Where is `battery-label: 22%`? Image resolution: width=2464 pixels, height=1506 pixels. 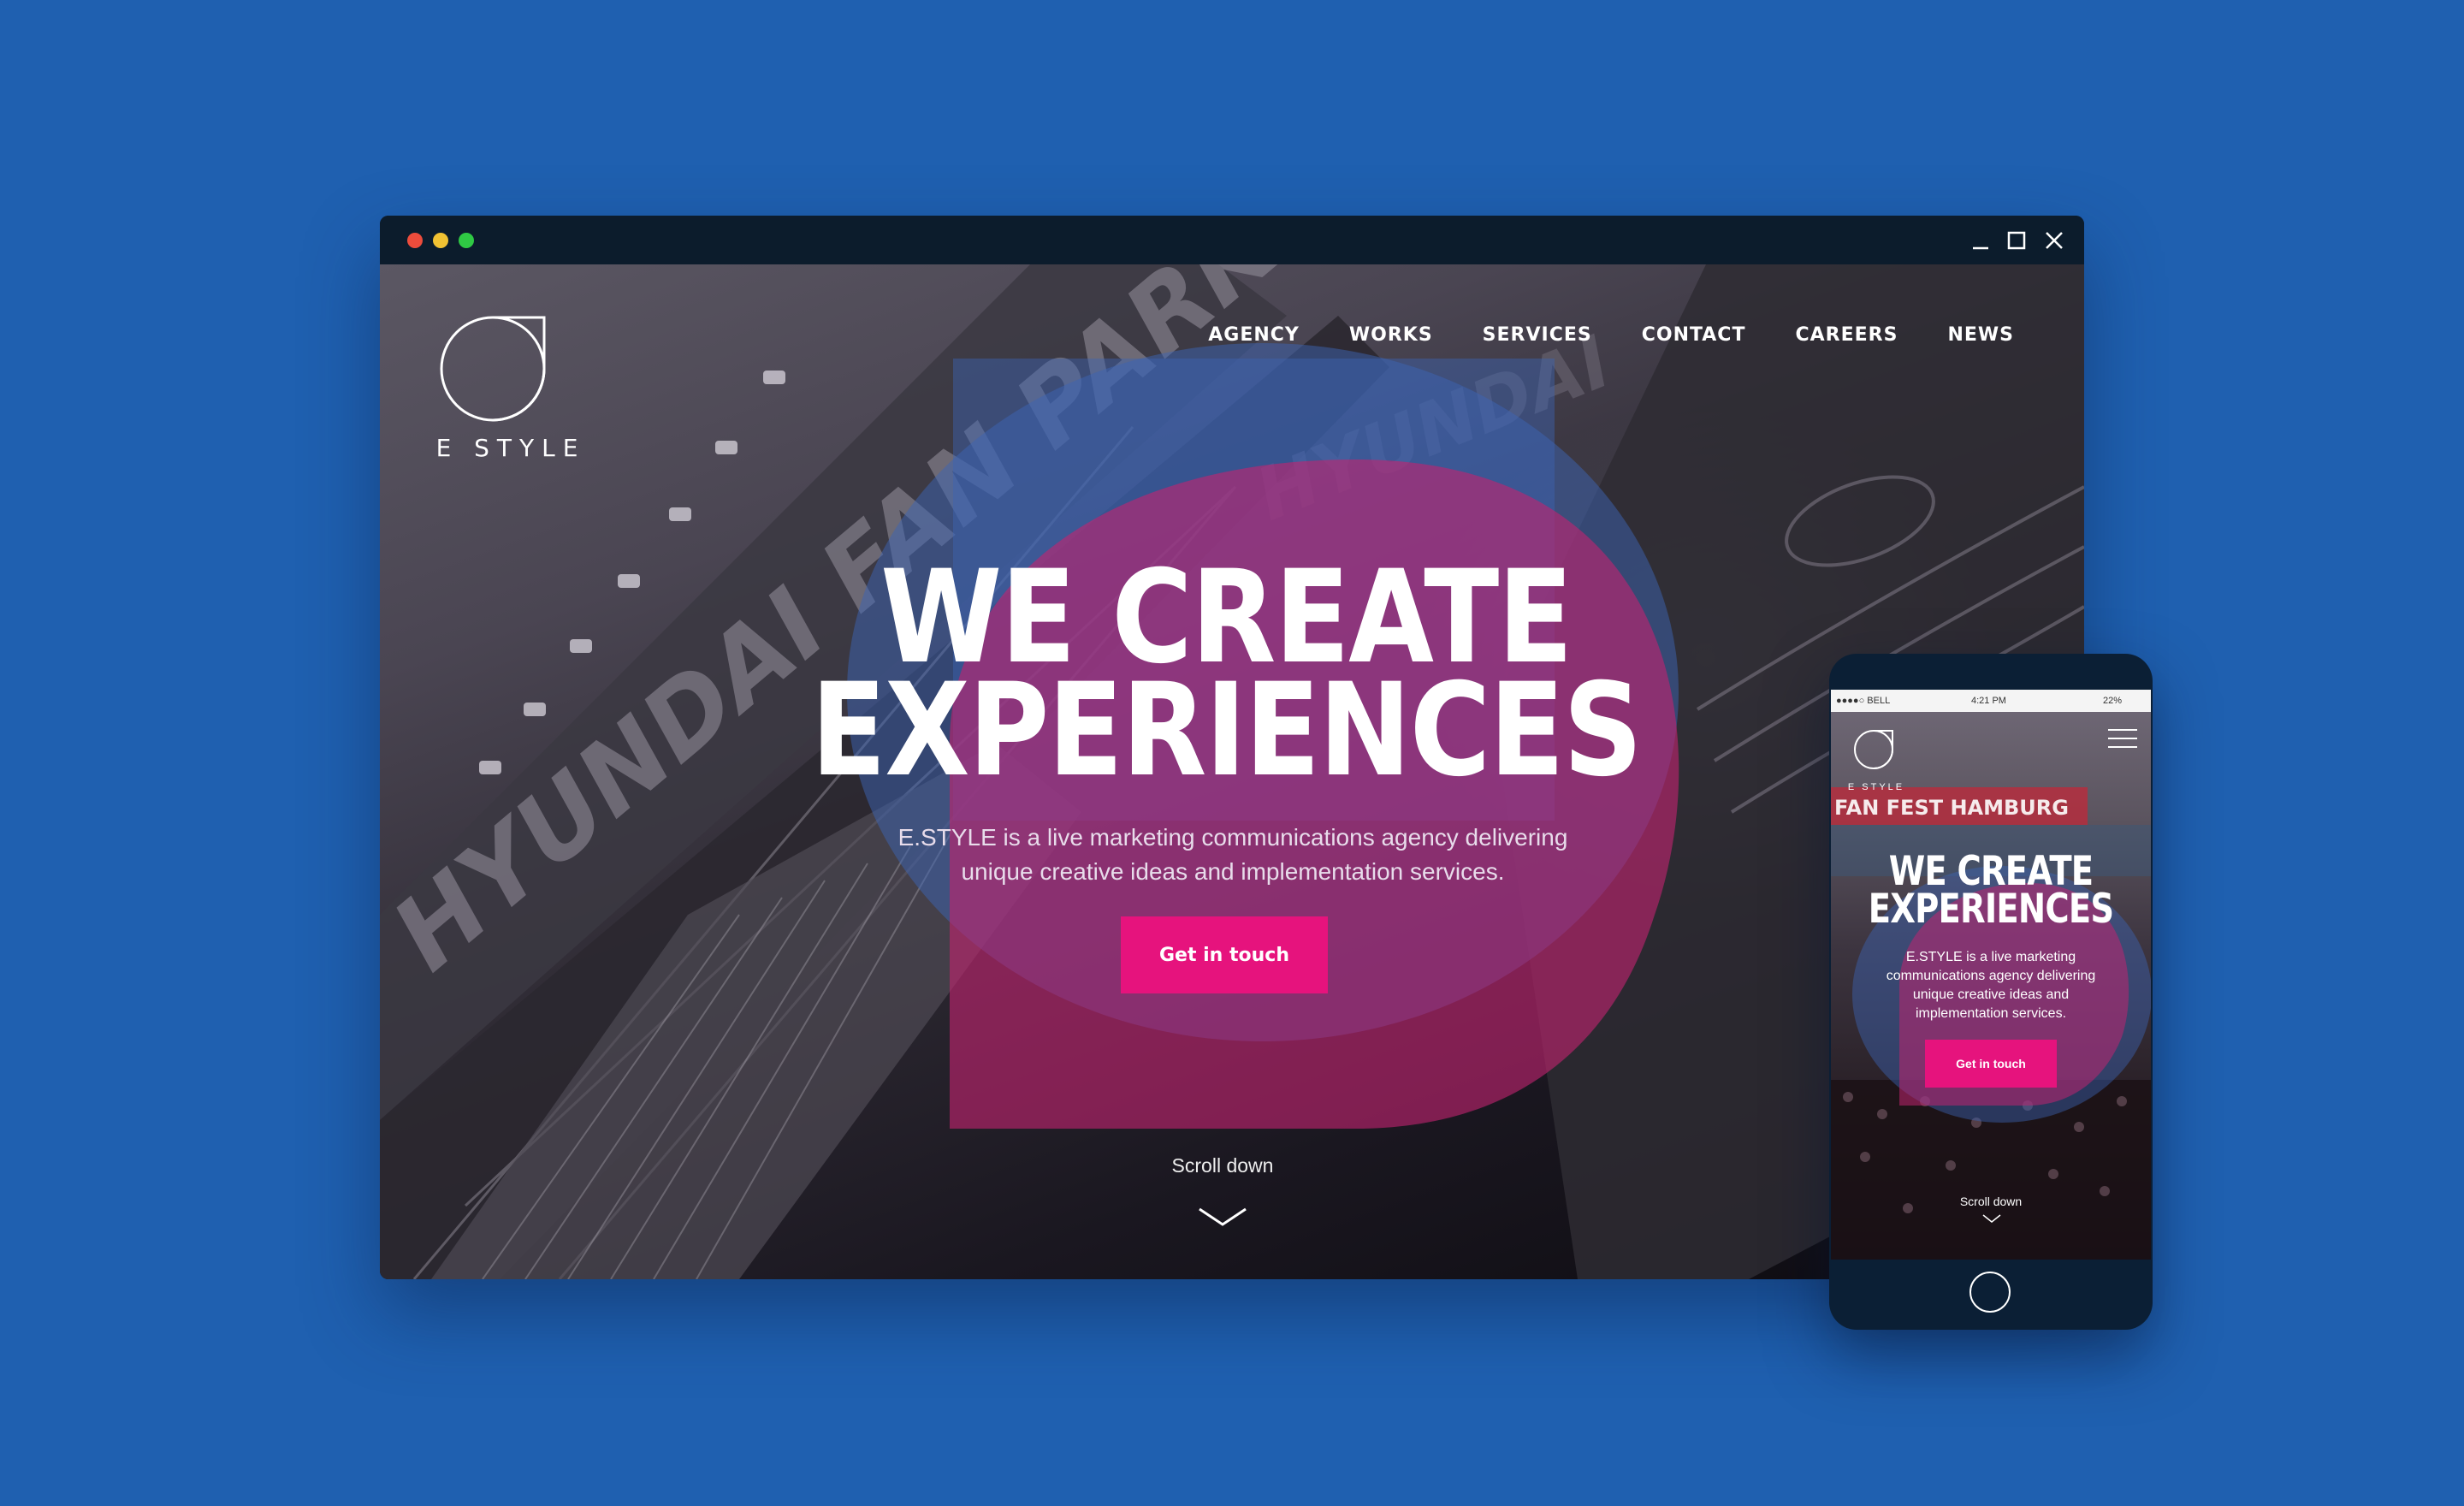 battery-label: 22% is located at coordinates (2113, 701).